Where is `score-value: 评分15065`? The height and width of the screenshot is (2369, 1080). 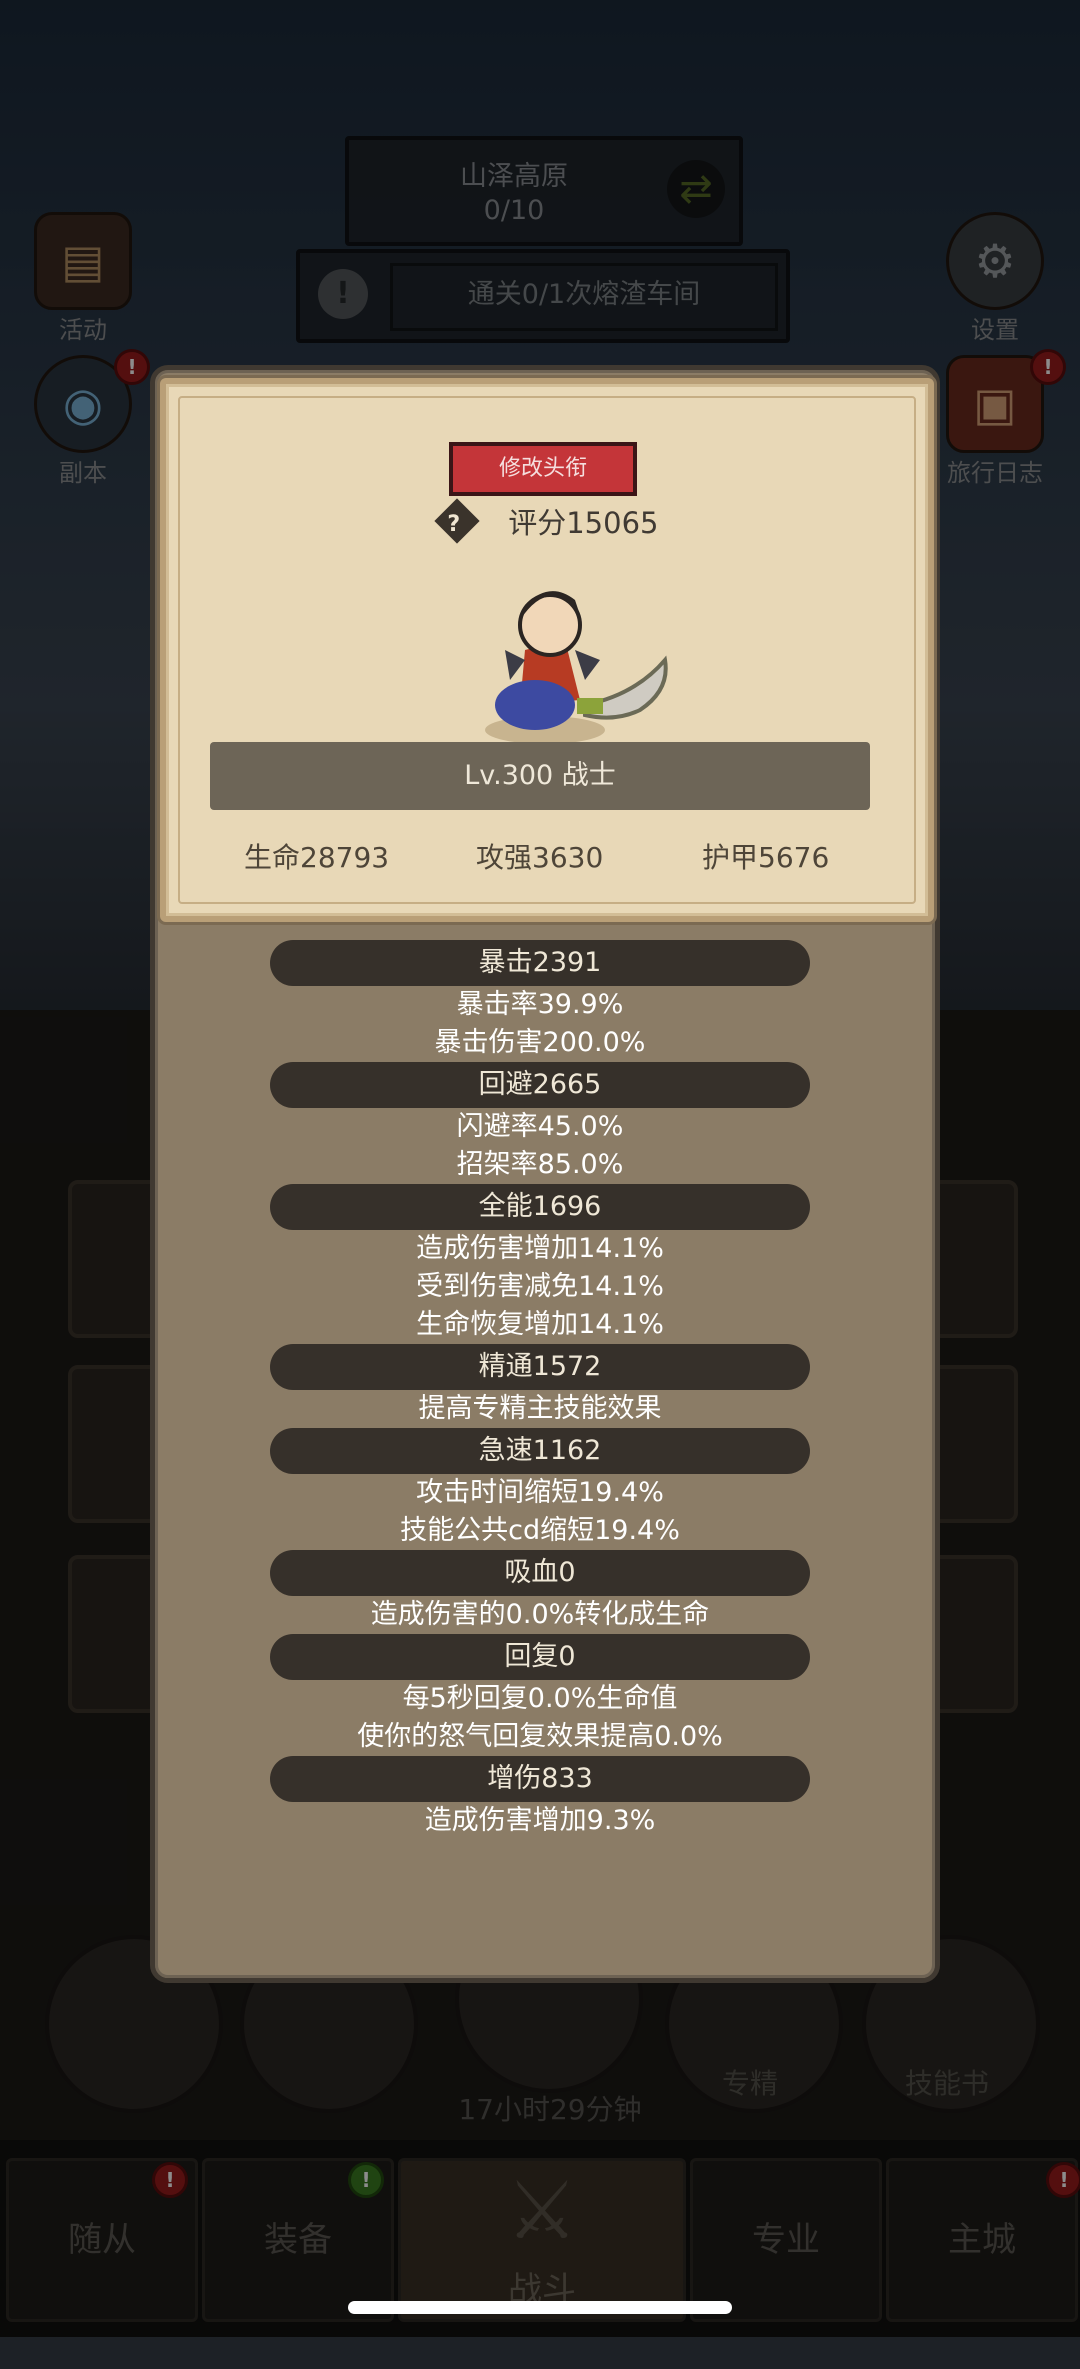
score-value: 评分15065 is located at coordinates (583, 523).